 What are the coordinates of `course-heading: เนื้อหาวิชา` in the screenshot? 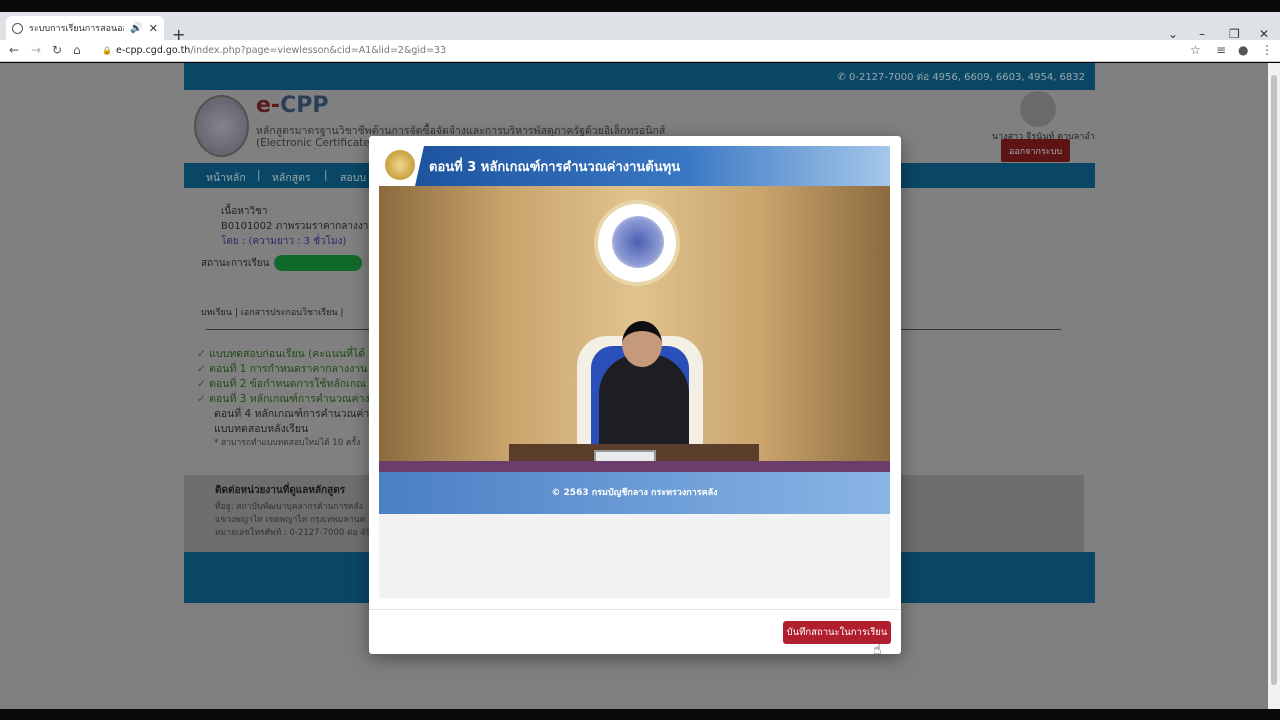 It's located at (244, 211).